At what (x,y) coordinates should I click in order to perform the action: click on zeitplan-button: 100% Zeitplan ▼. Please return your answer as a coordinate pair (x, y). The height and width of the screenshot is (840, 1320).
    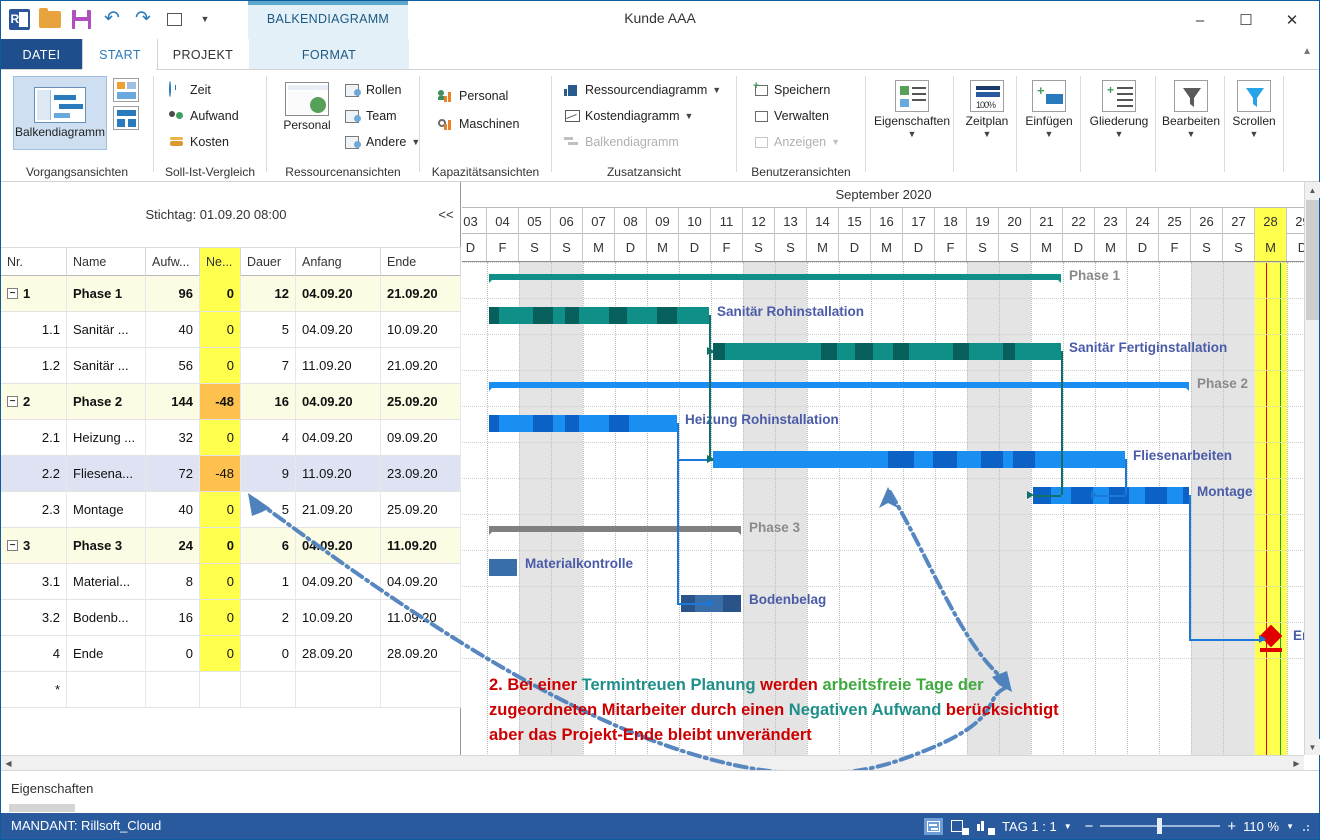
    Looking at the image, I should click on (987, 109).